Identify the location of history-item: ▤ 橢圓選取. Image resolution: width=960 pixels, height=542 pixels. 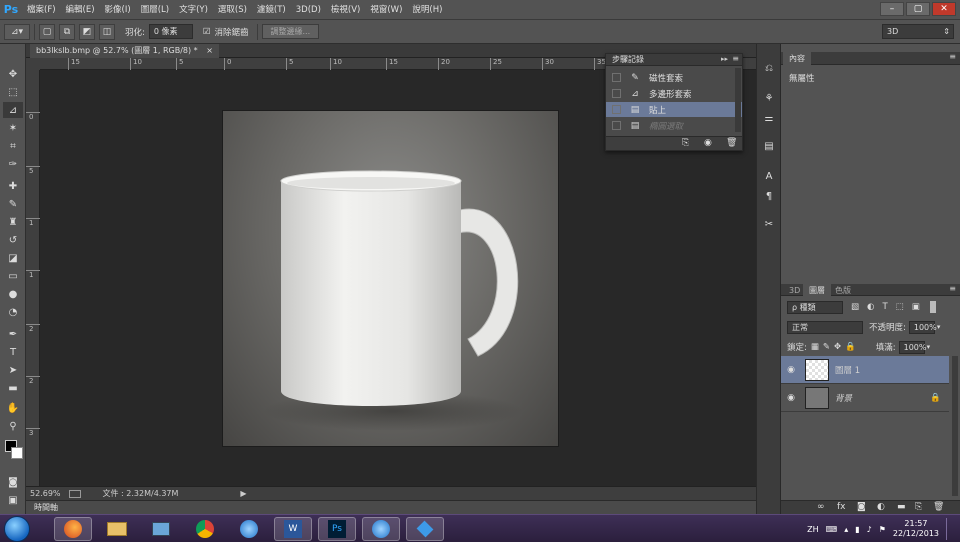
(674, 125).